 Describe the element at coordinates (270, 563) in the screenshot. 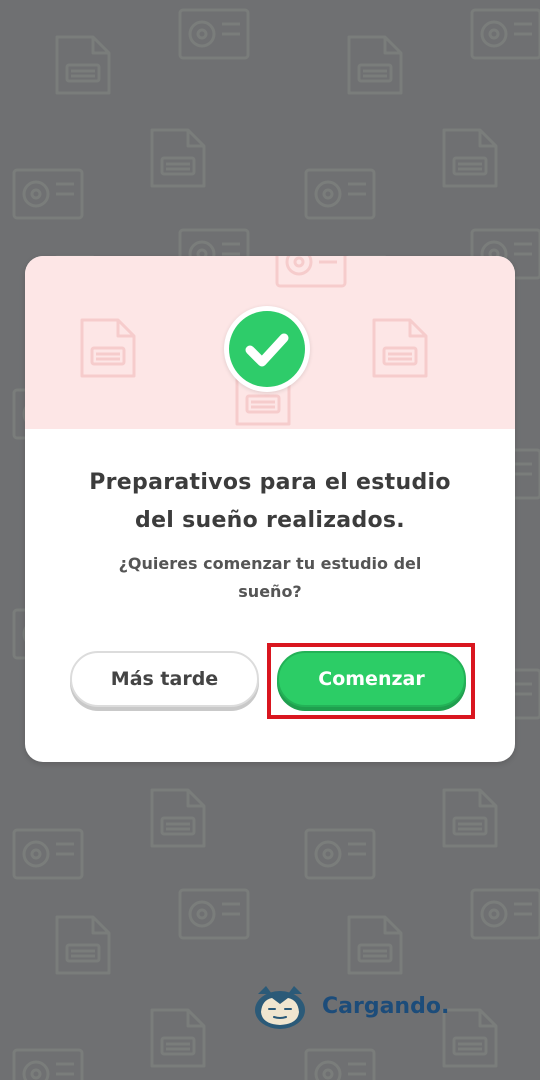

I see `dialog-message-line-1: ¿Quieres comenzar tu estudio del` at that location.